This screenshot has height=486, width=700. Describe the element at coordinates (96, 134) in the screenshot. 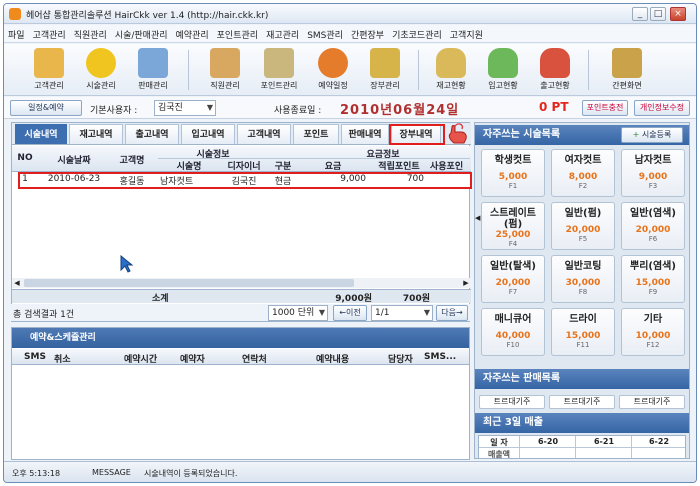

I see `tab-stock-history: 재고내역` at that location.